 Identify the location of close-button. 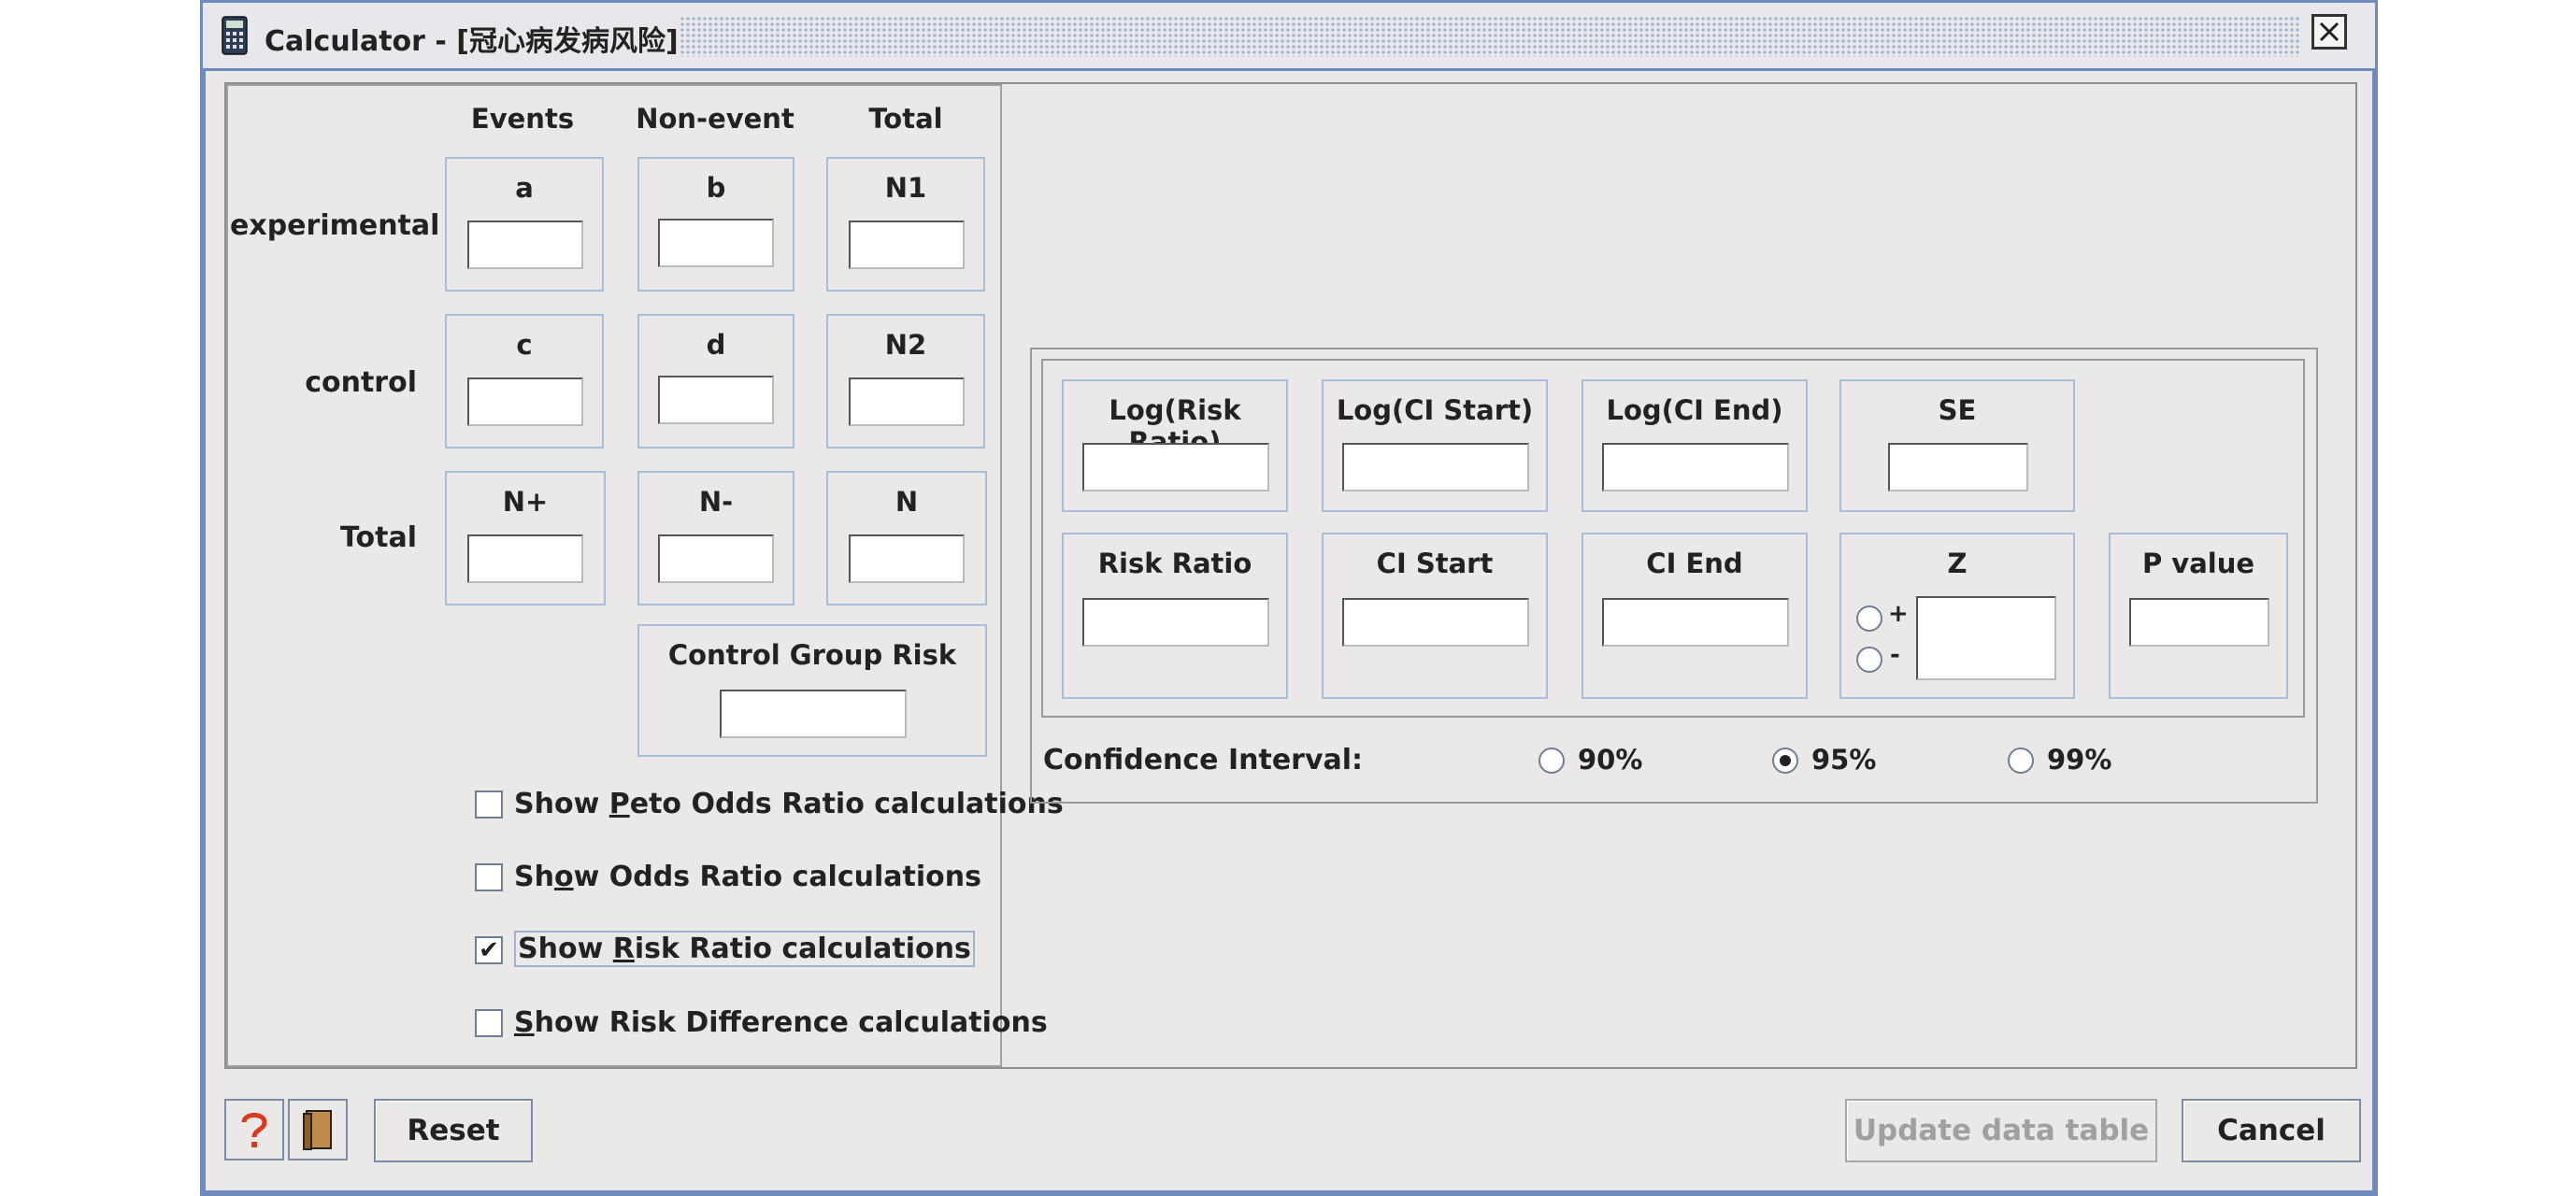
(2329, 32).